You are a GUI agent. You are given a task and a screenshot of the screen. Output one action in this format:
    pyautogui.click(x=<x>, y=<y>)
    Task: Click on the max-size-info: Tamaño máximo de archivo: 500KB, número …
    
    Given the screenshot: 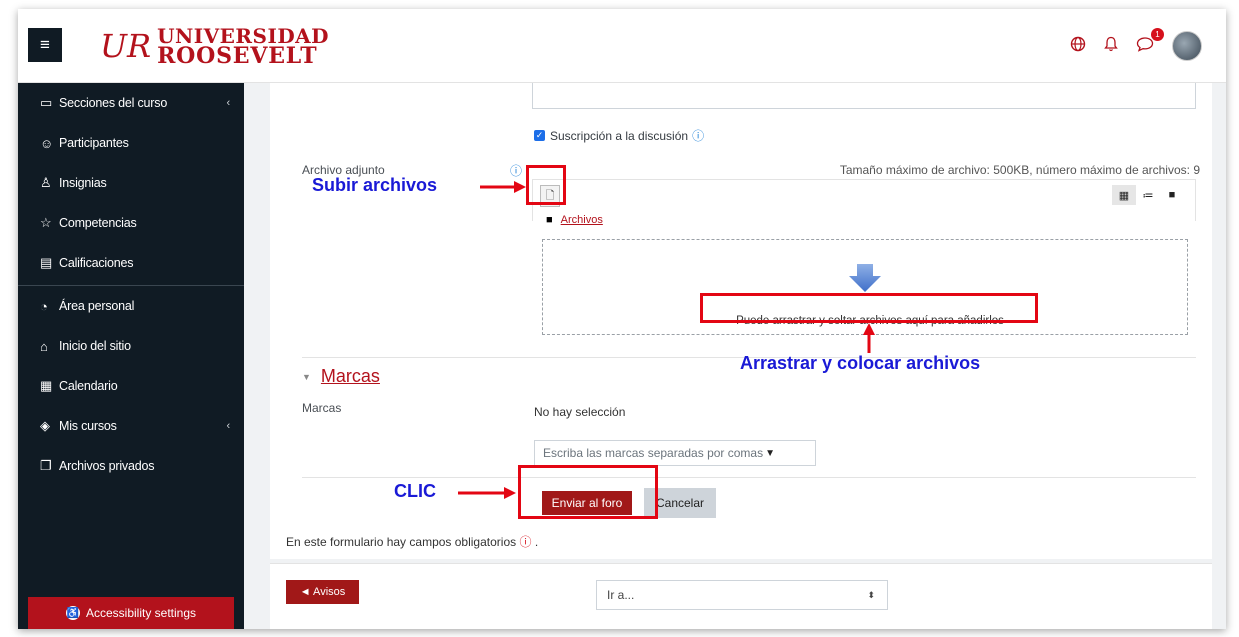 What is the action you would take?
    pyautogui.click(x=1019, y=170)
    